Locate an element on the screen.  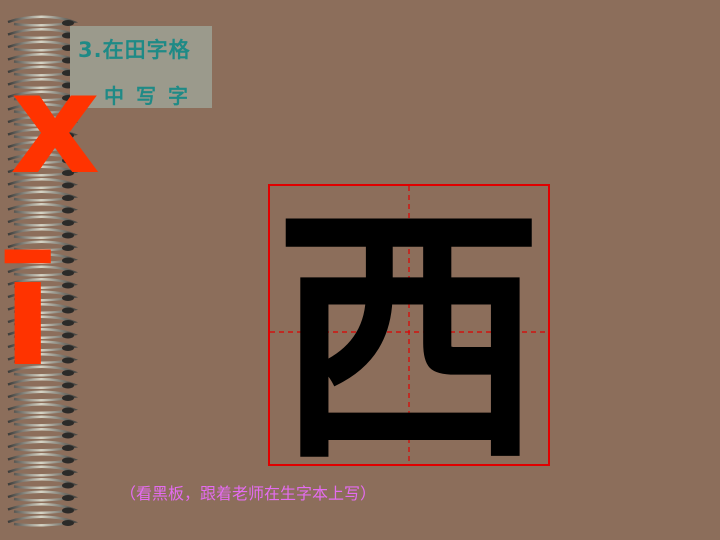
instruction-note: （看黑板，跟着老师在生字本上写） is located at coordinates (248, 493).